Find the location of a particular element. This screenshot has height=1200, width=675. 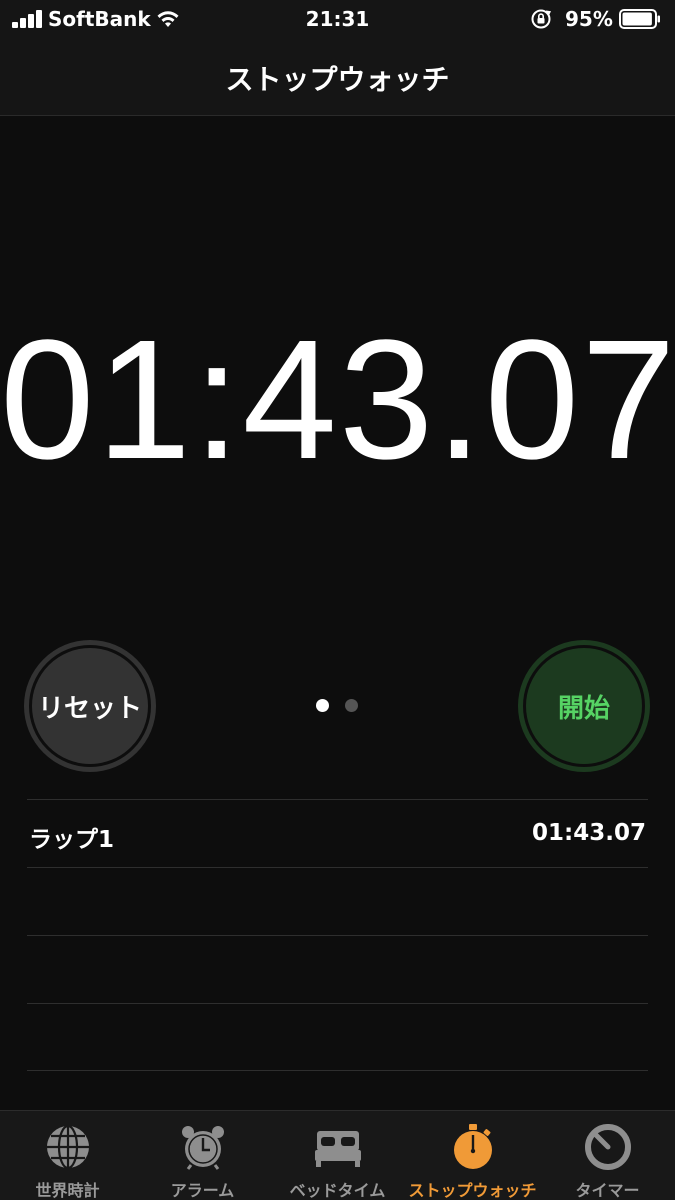

tab-timer: タイマー is located at coordinates (607, 1155).